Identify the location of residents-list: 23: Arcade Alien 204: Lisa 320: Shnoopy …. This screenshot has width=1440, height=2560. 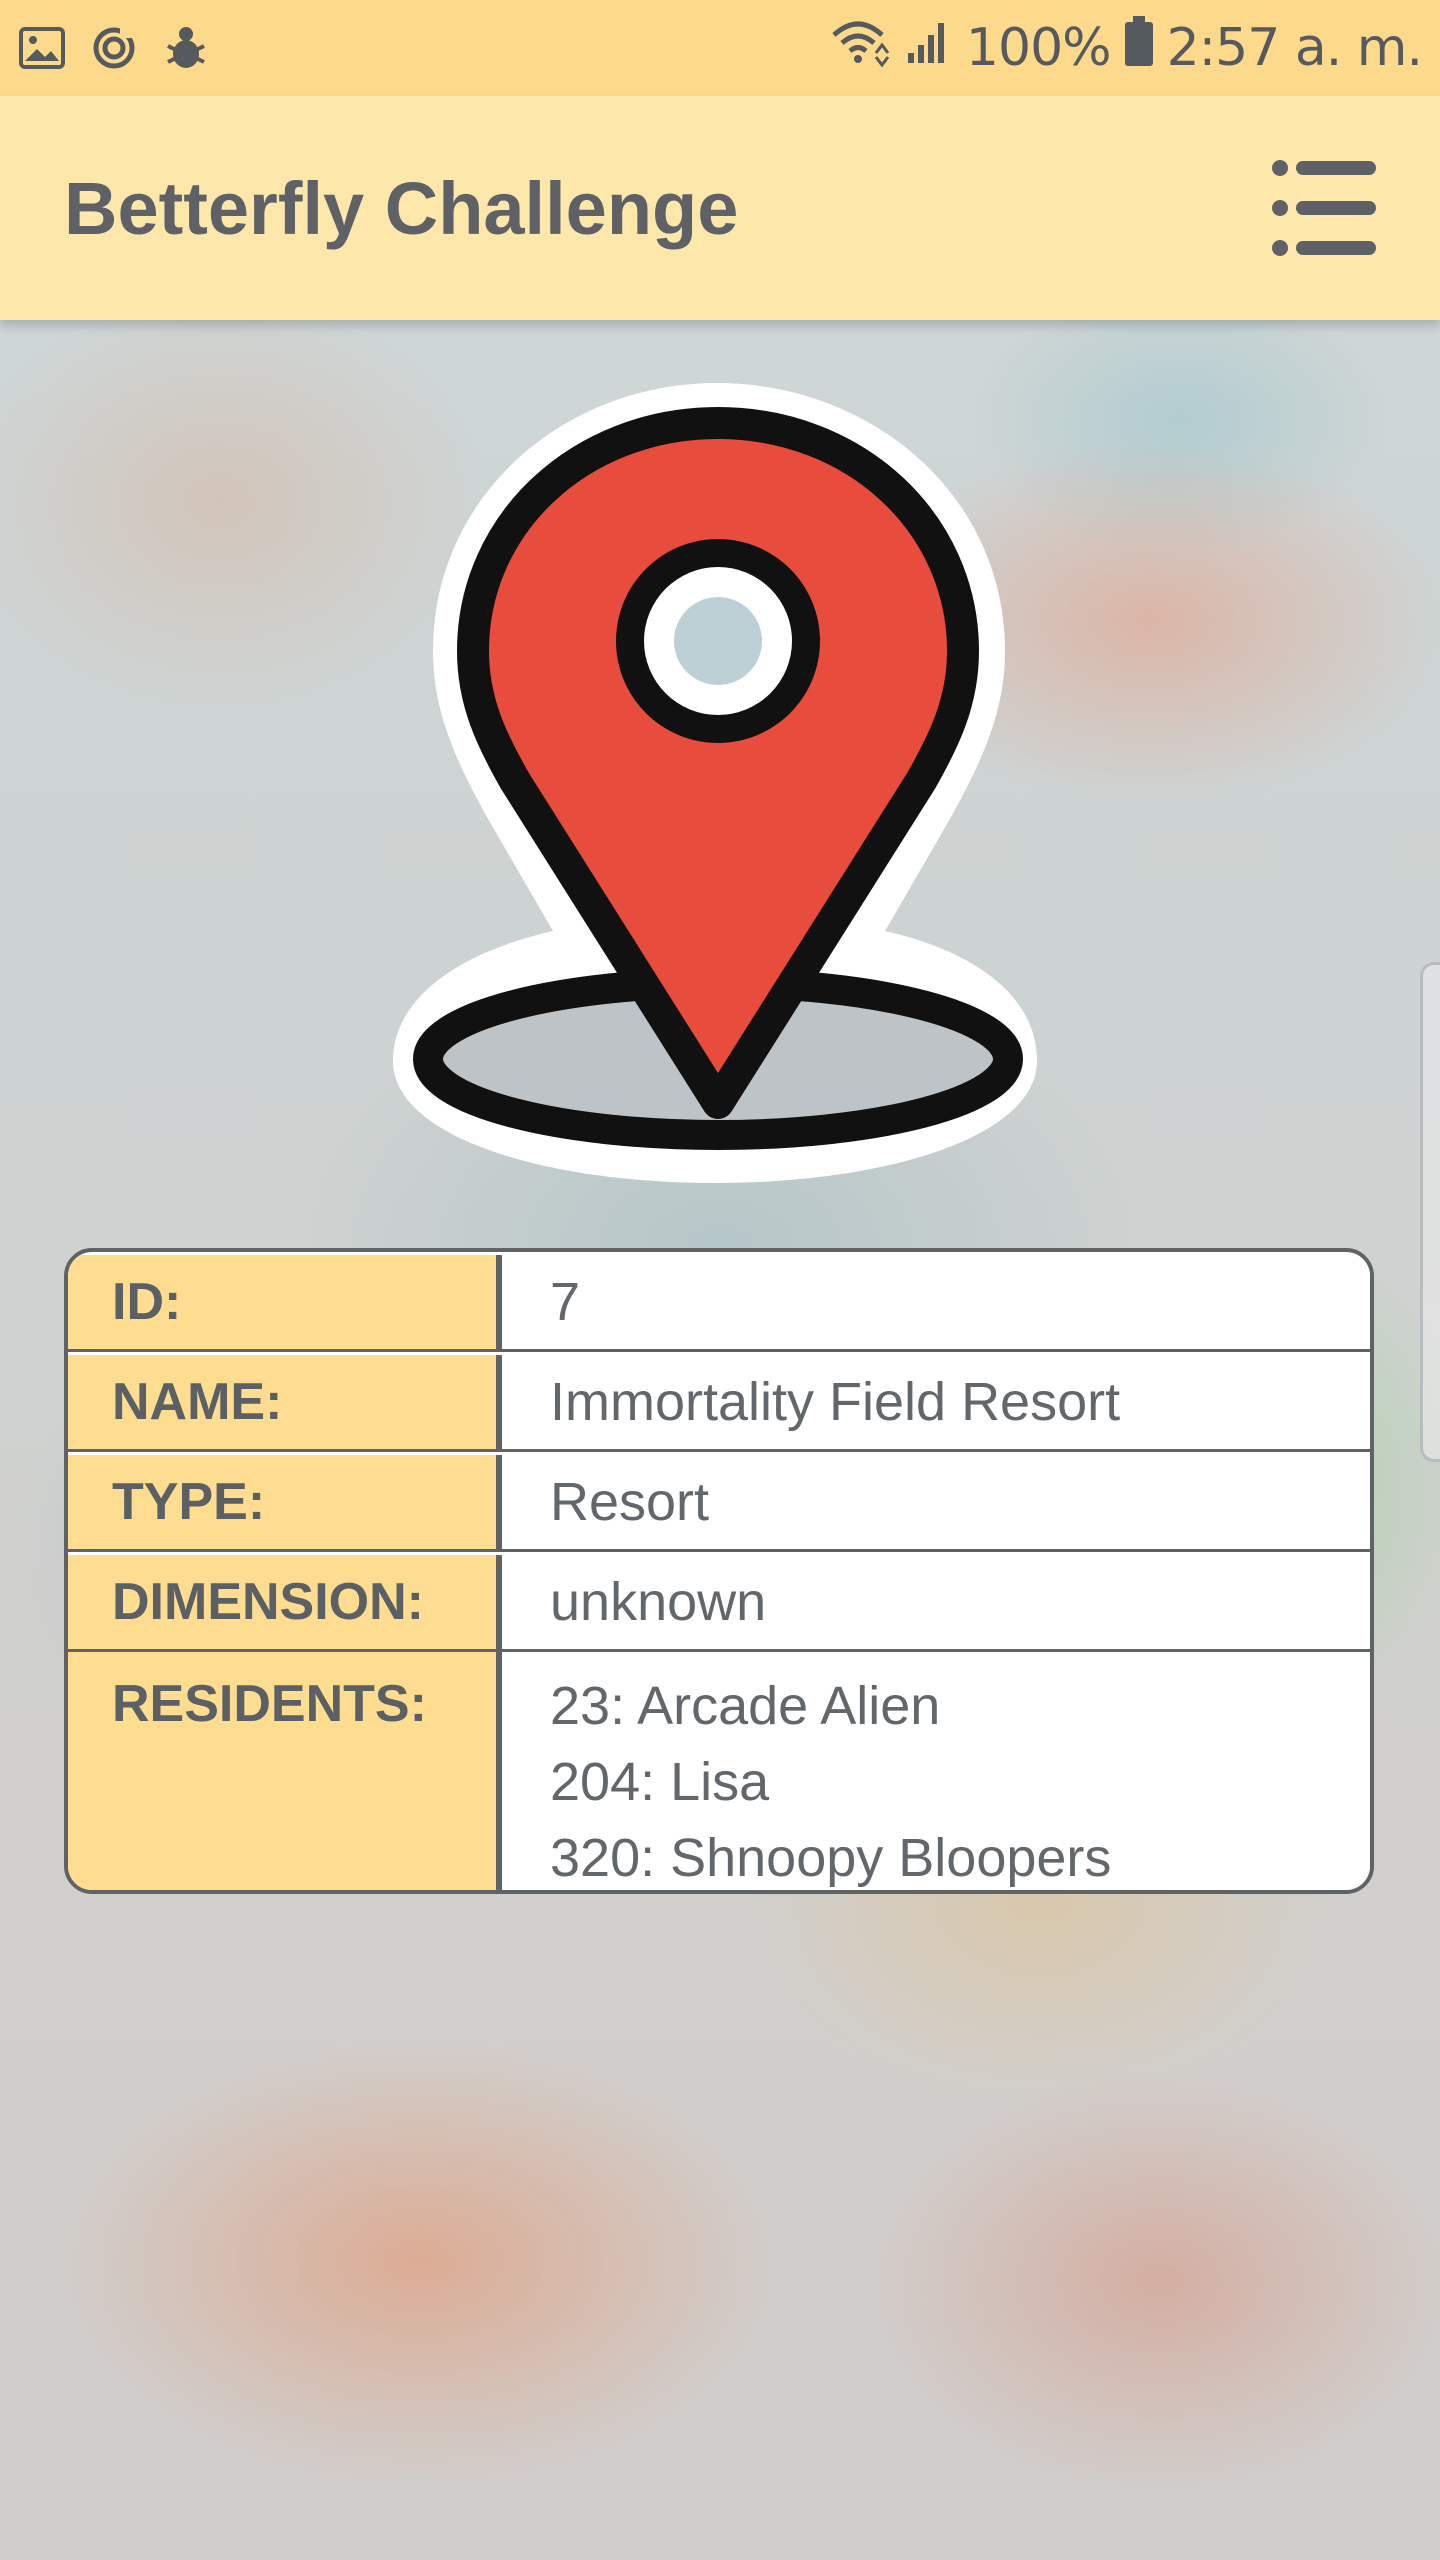
(936, 1771).